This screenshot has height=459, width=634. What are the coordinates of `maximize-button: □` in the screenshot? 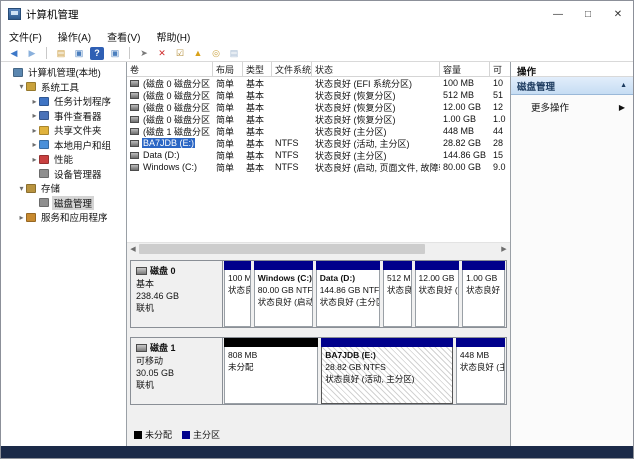 It's located at (588, 14).